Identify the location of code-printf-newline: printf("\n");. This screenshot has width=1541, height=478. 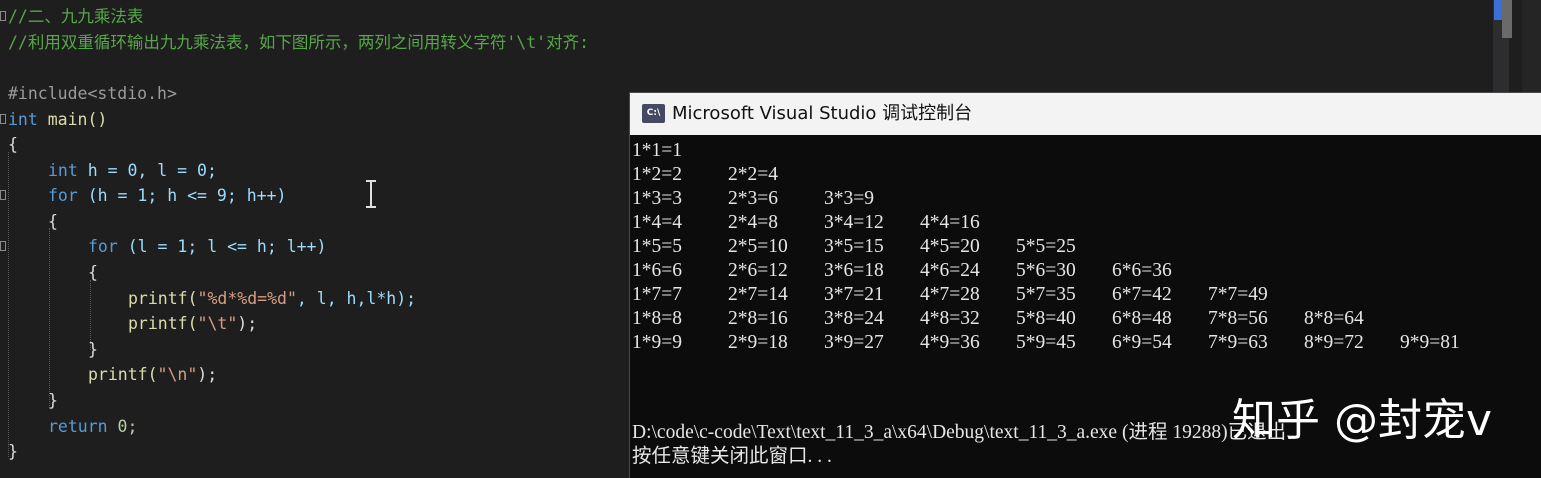
(152, 374).